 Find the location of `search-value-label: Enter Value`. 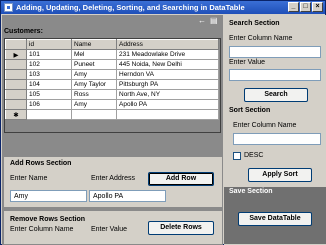

search-value-label: Enter Value is located at coordinates (247, 62).